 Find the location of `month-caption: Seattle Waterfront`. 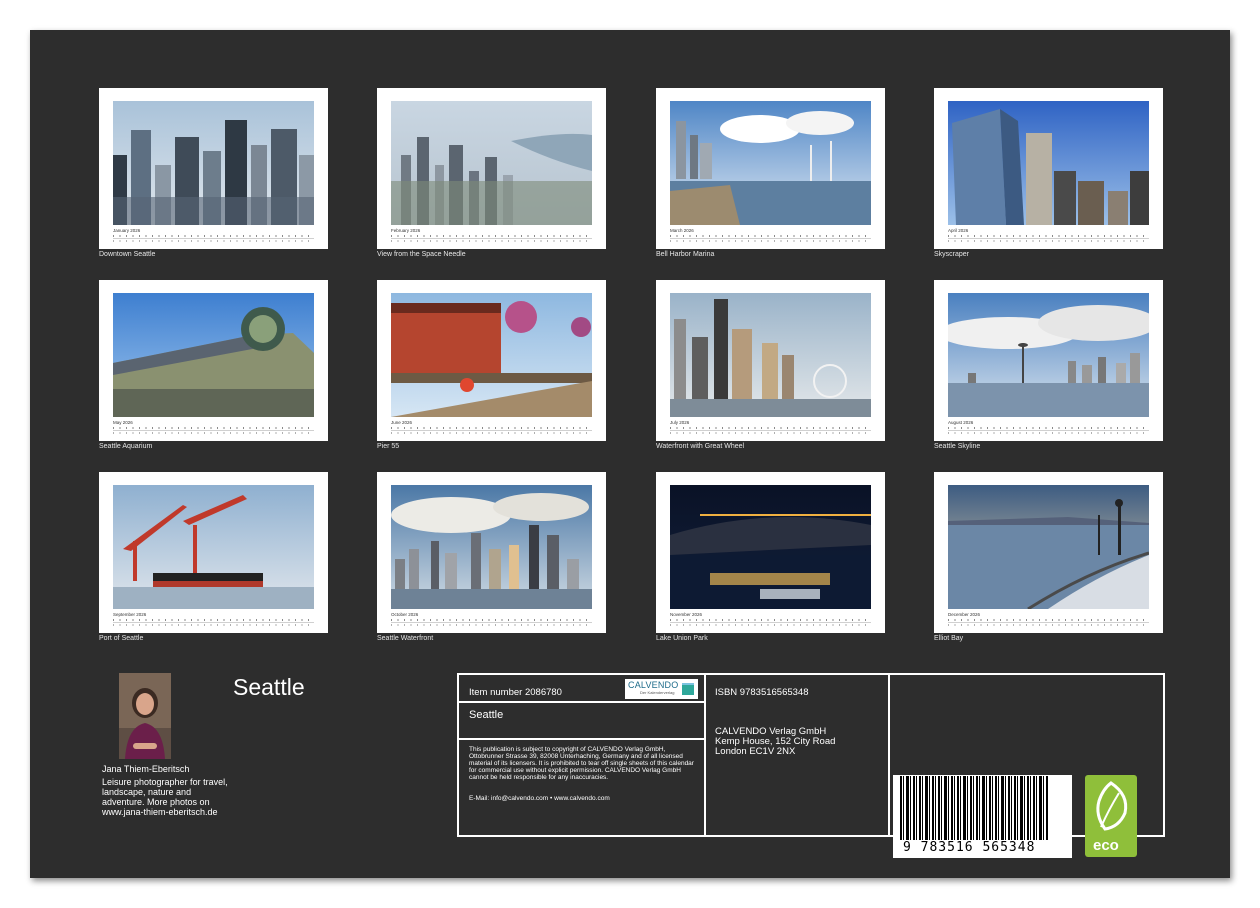

month-caption: Seattle Waterfront is located at coordinates (405, 638).